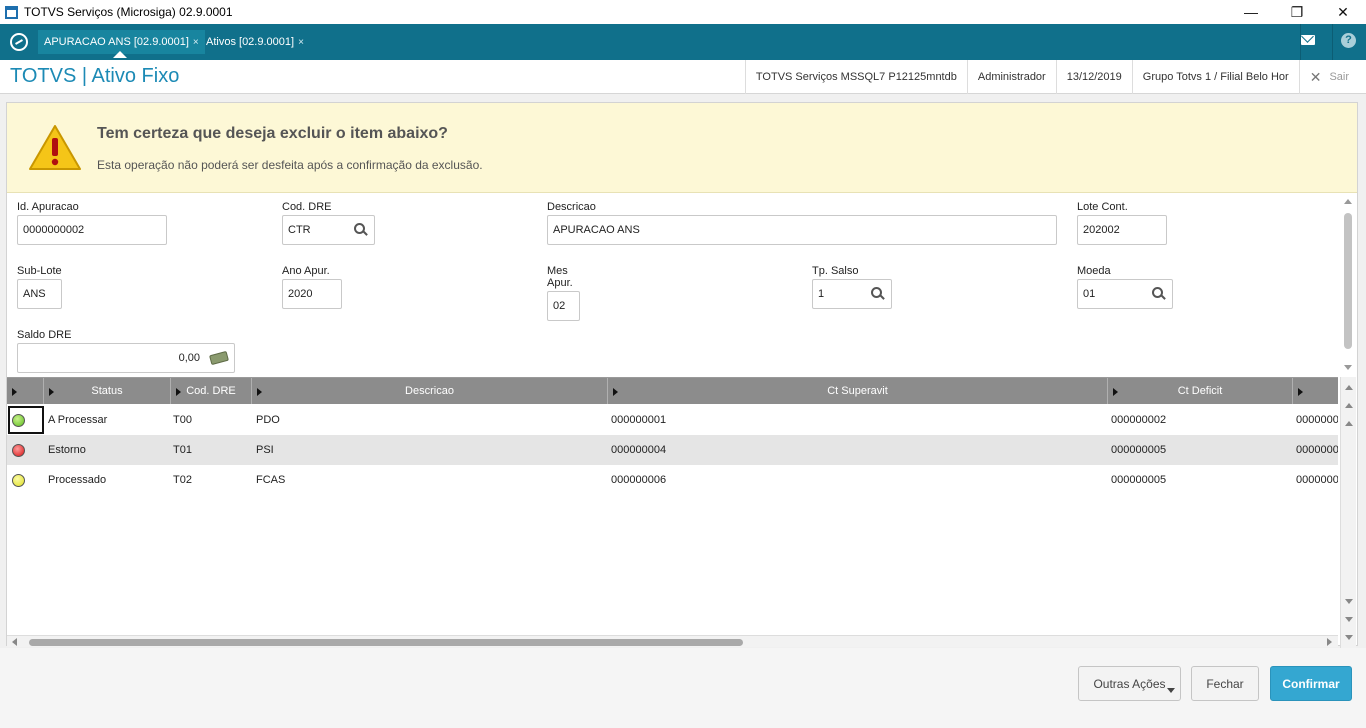  Describe the element at coordinates (271, 480) in the screenshot. I see `cell-descricao: FCAS` at that location.